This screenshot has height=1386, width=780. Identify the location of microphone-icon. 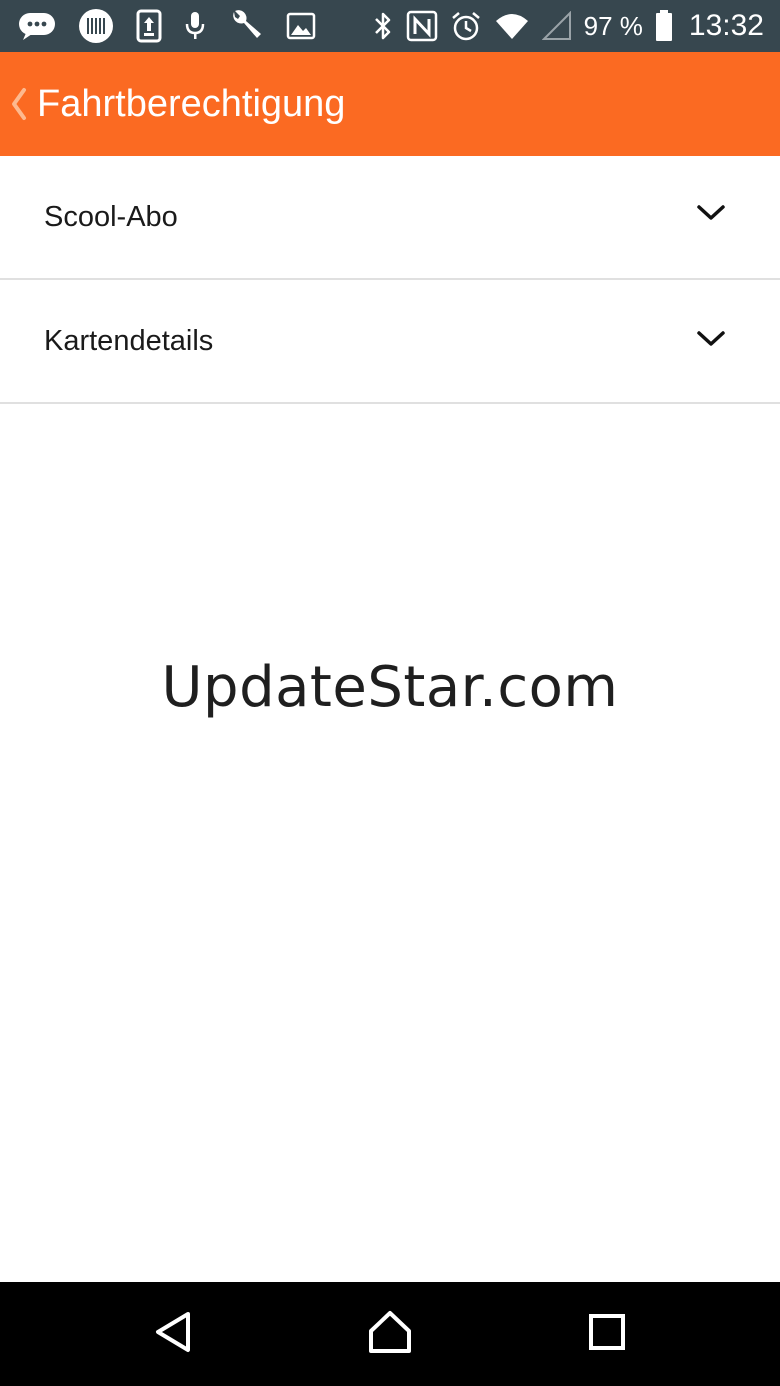
(195, 26).